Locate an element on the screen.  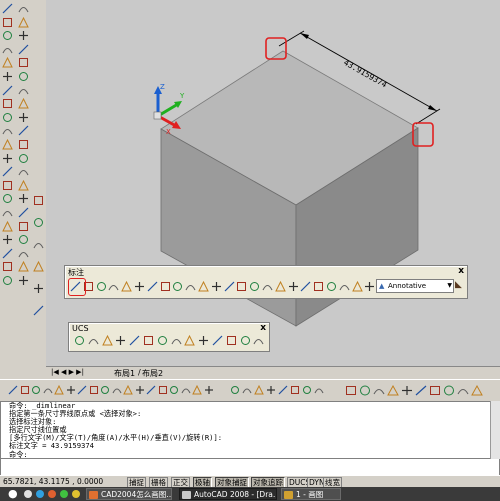
ucs-toolbar: UCS x is located at coordinates (169, 337).